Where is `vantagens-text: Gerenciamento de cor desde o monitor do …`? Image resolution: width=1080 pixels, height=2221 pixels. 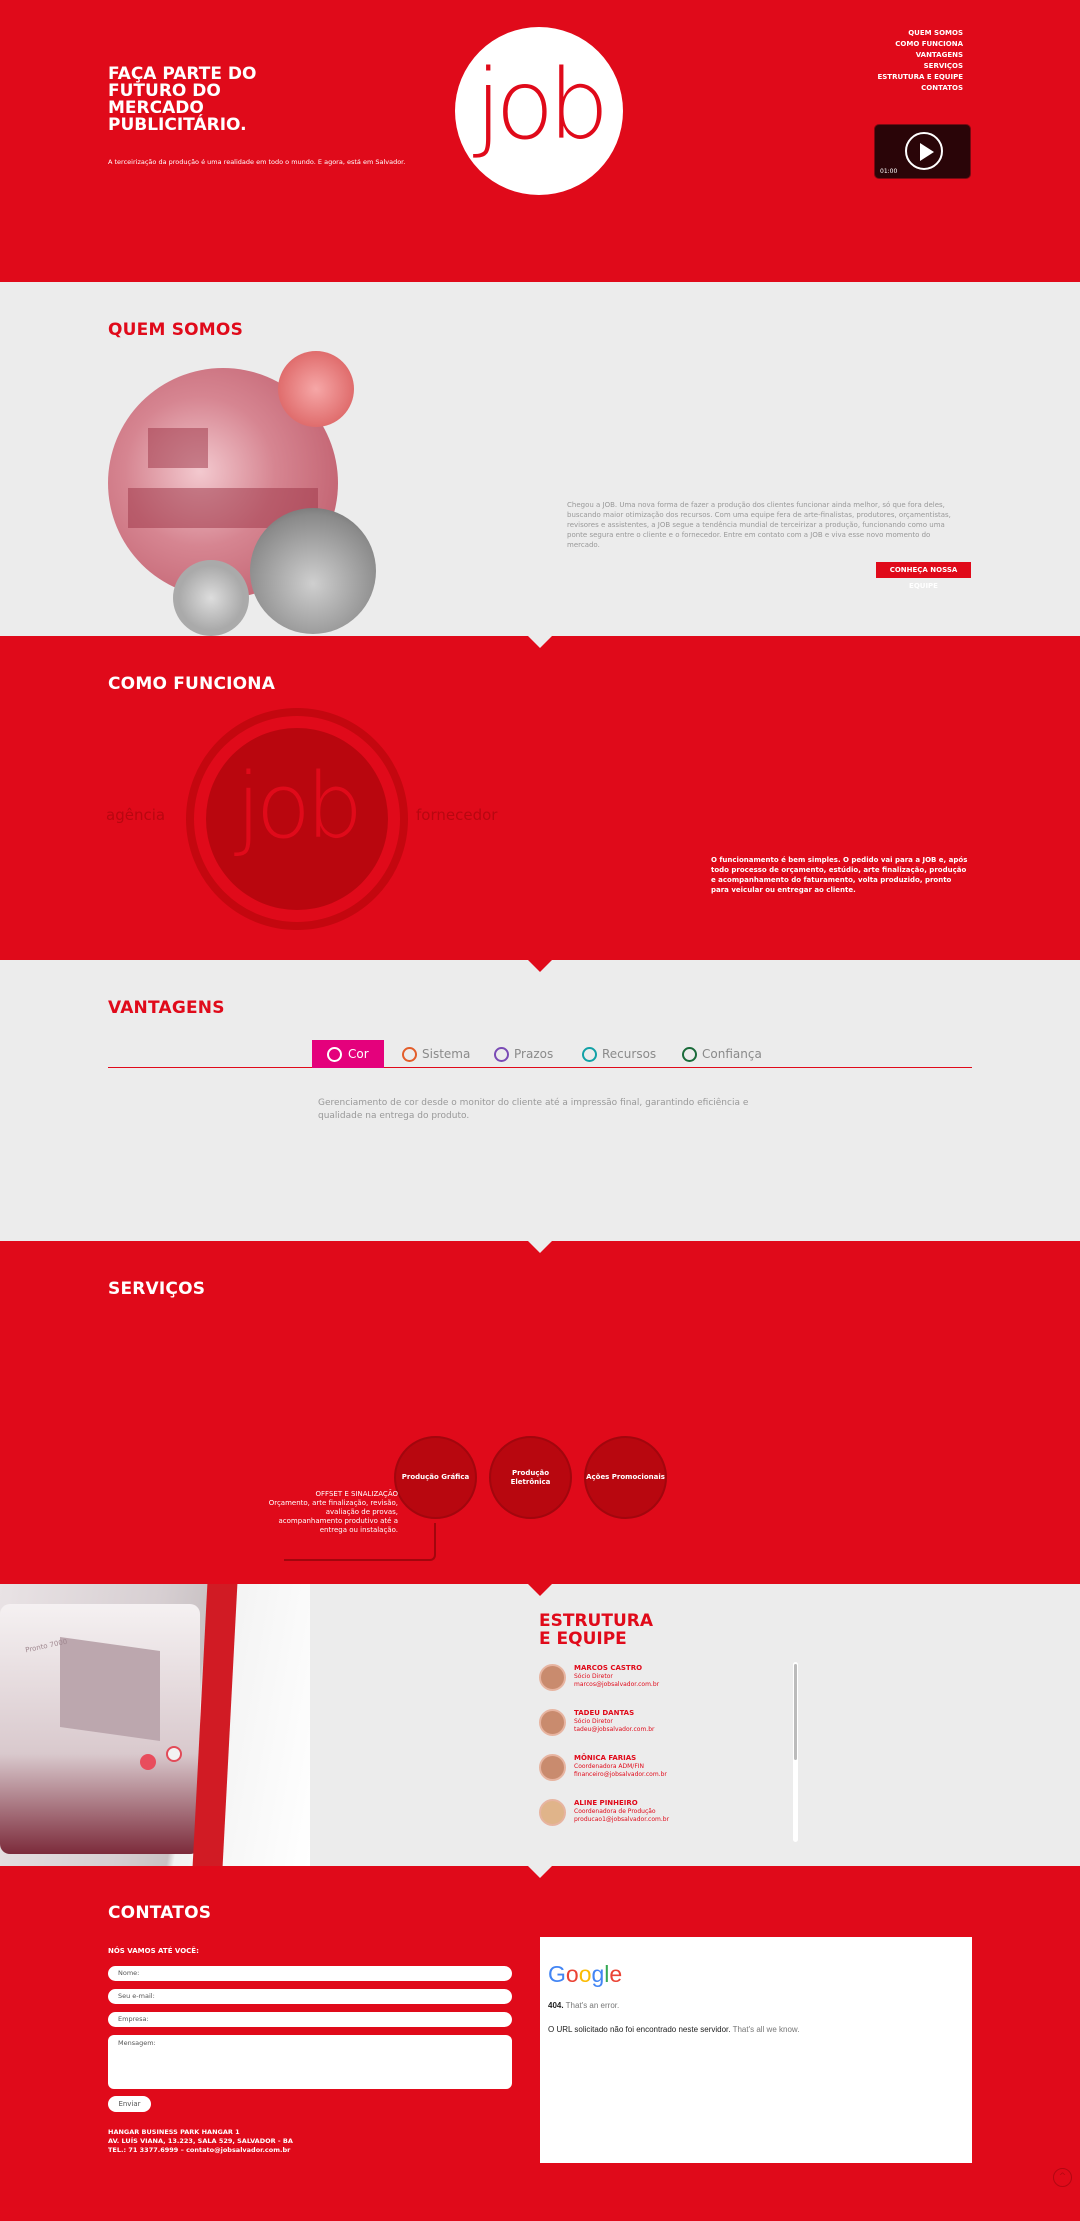 vantagens-text: Gerenciamento de cor desde o monitor do … is located at coordinates (533, 1109).